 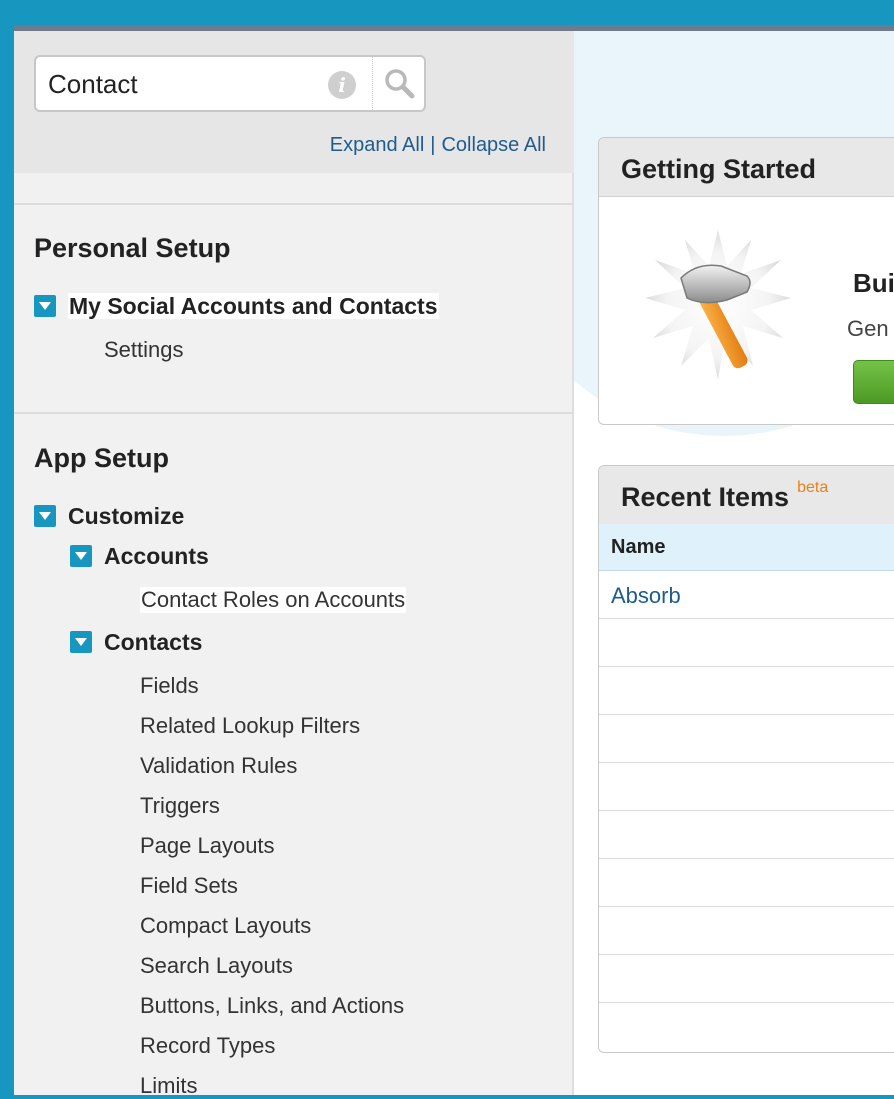 I want to click on search-button, so click(x=399, y=83).